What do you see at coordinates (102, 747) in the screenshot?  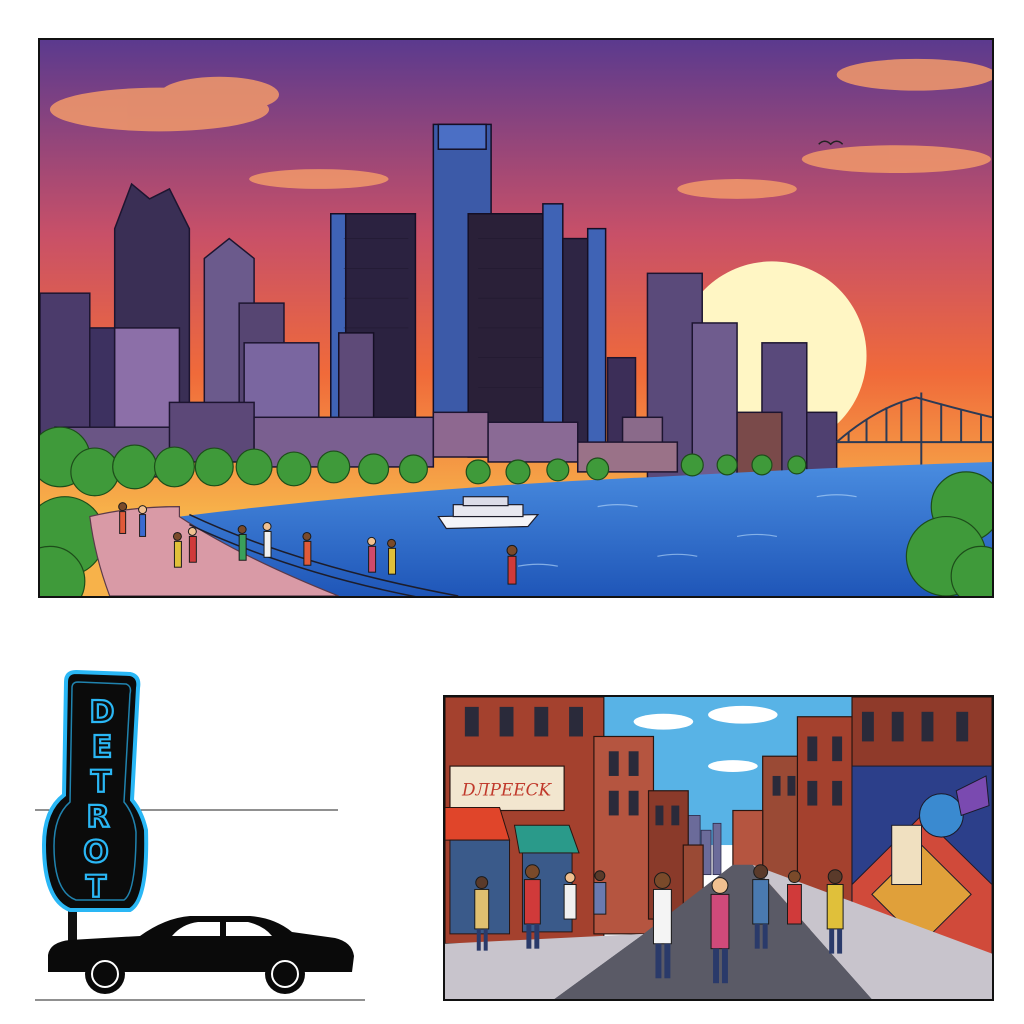 I see `sign-letter: E` at bounding box center [102, 747].